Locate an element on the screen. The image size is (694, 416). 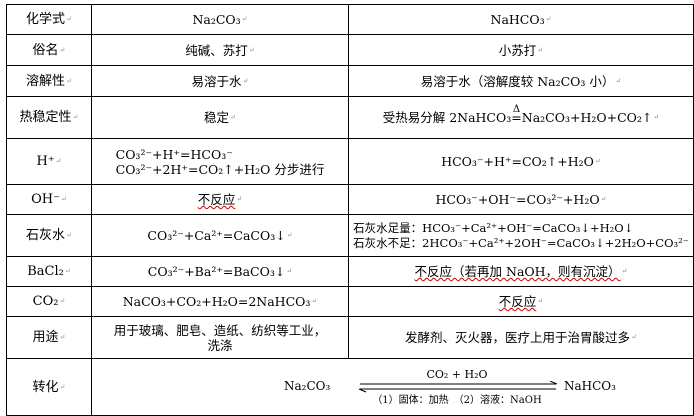
equation-line-2: CO₃²⁻+2H⁺=CO₂↑+H₂O 分步进行 is located at coordinates (220, 169).